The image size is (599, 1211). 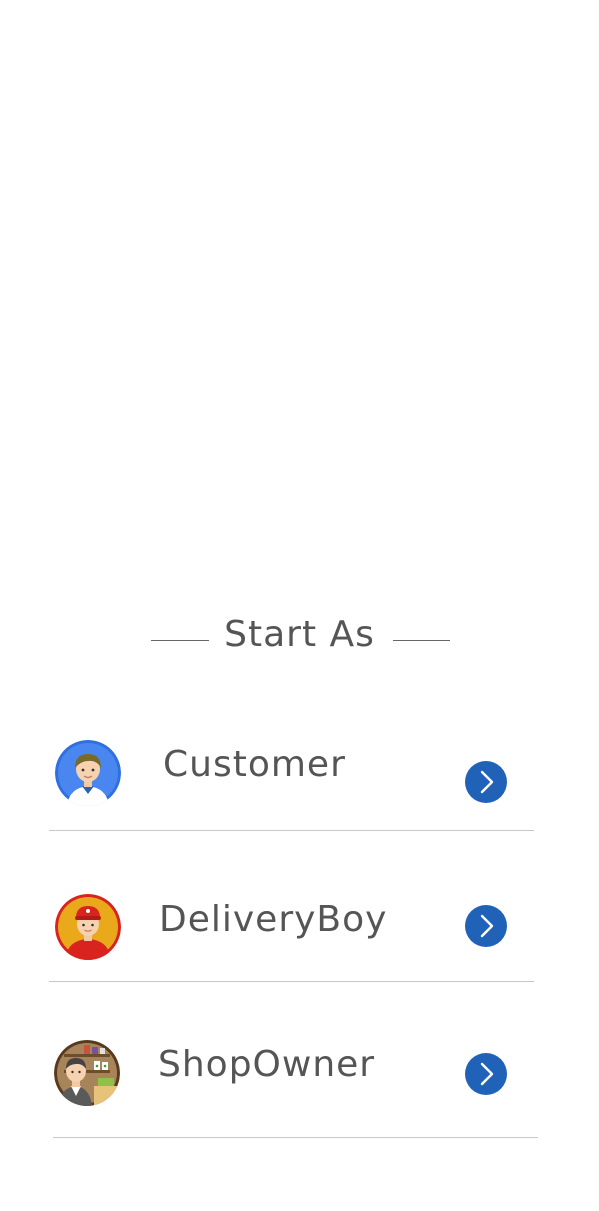 What do you see at coordinates (267, 1064) in the screenshot?
I see `role-label-shop-owner: ShopOwner` at bounding box center [267, 1064].